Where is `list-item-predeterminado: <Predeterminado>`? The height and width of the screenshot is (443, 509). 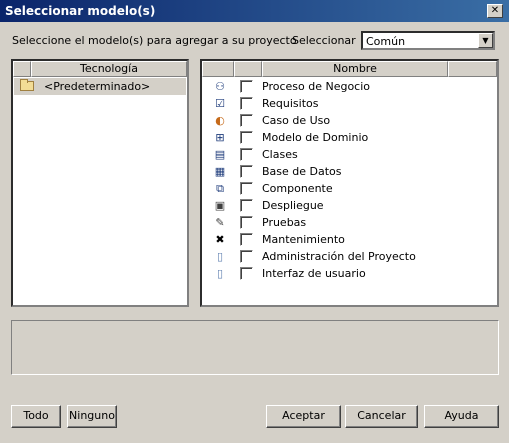 list-item-predeterminado: <Predeterminado> is located at coordinates (100, 86).